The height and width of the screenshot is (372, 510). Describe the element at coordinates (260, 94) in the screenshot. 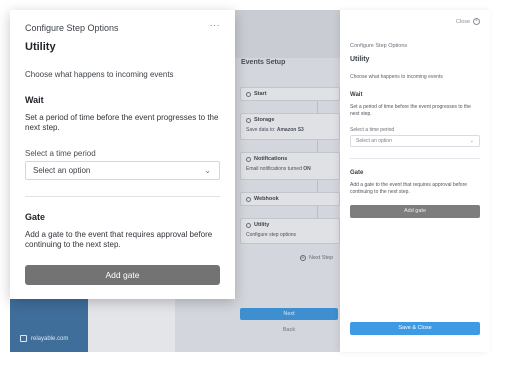

I see `card-title: Start` at that location.